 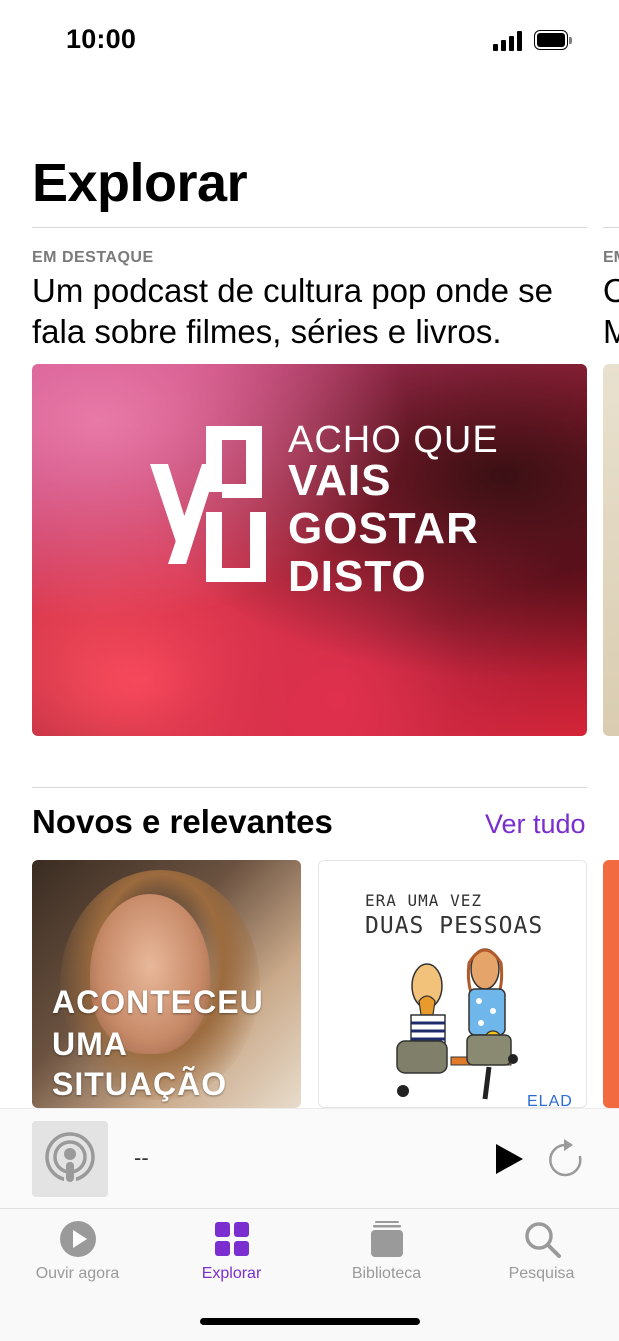 What do you see at coordinates (309, 40) in the screenshot?
I see `status-bar: 10:00` at bounding box center [309, 40].